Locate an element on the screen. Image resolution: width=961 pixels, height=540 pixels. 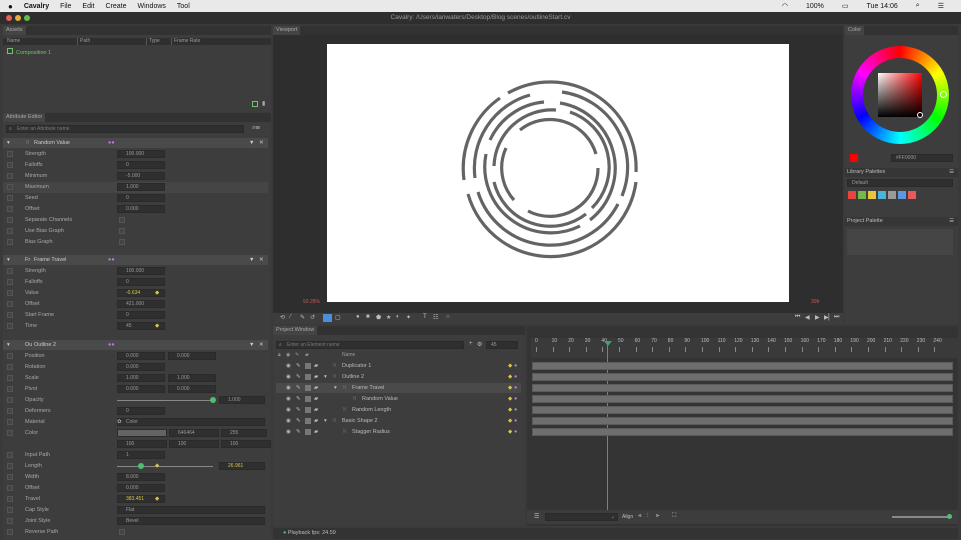
timeline-mode-select: ⌄ is located at coordinates (581, 517).